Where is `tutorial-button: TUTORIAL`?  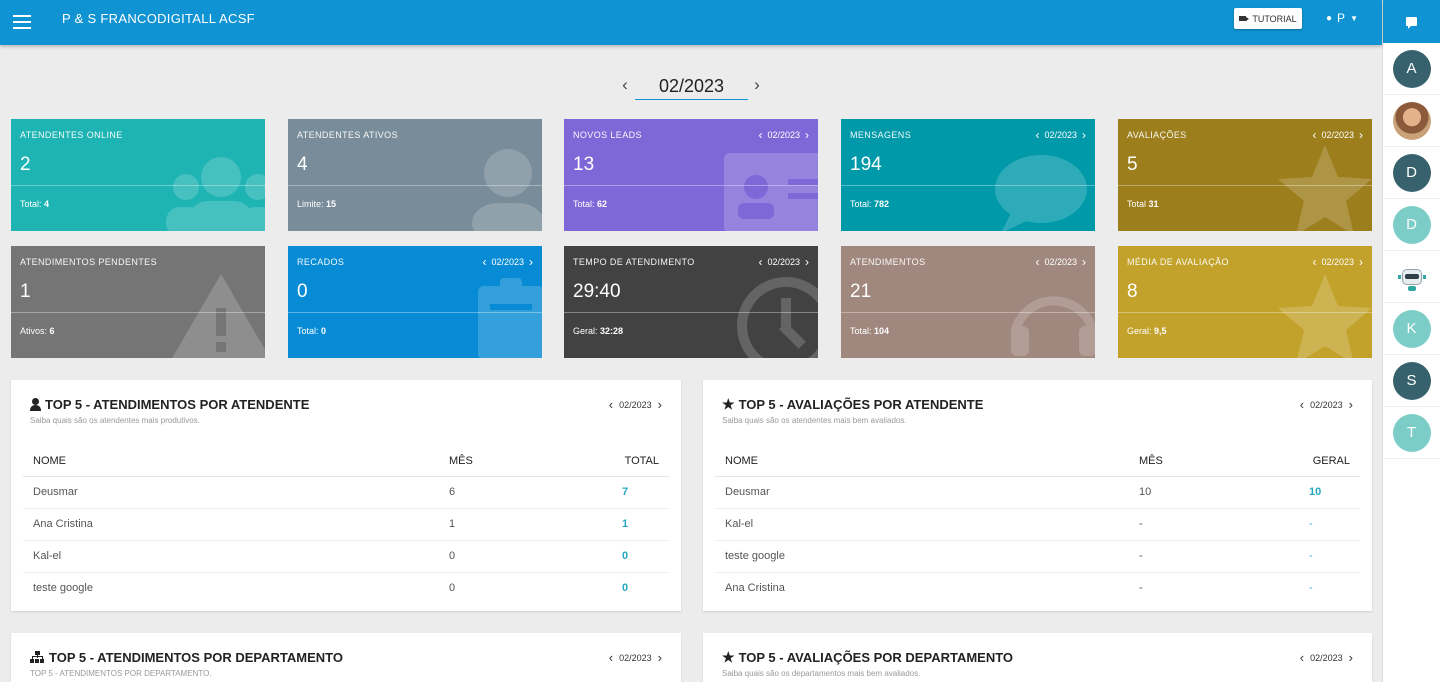
tutorial-button: TUTORIAL is located at coordinates (1268, 18).